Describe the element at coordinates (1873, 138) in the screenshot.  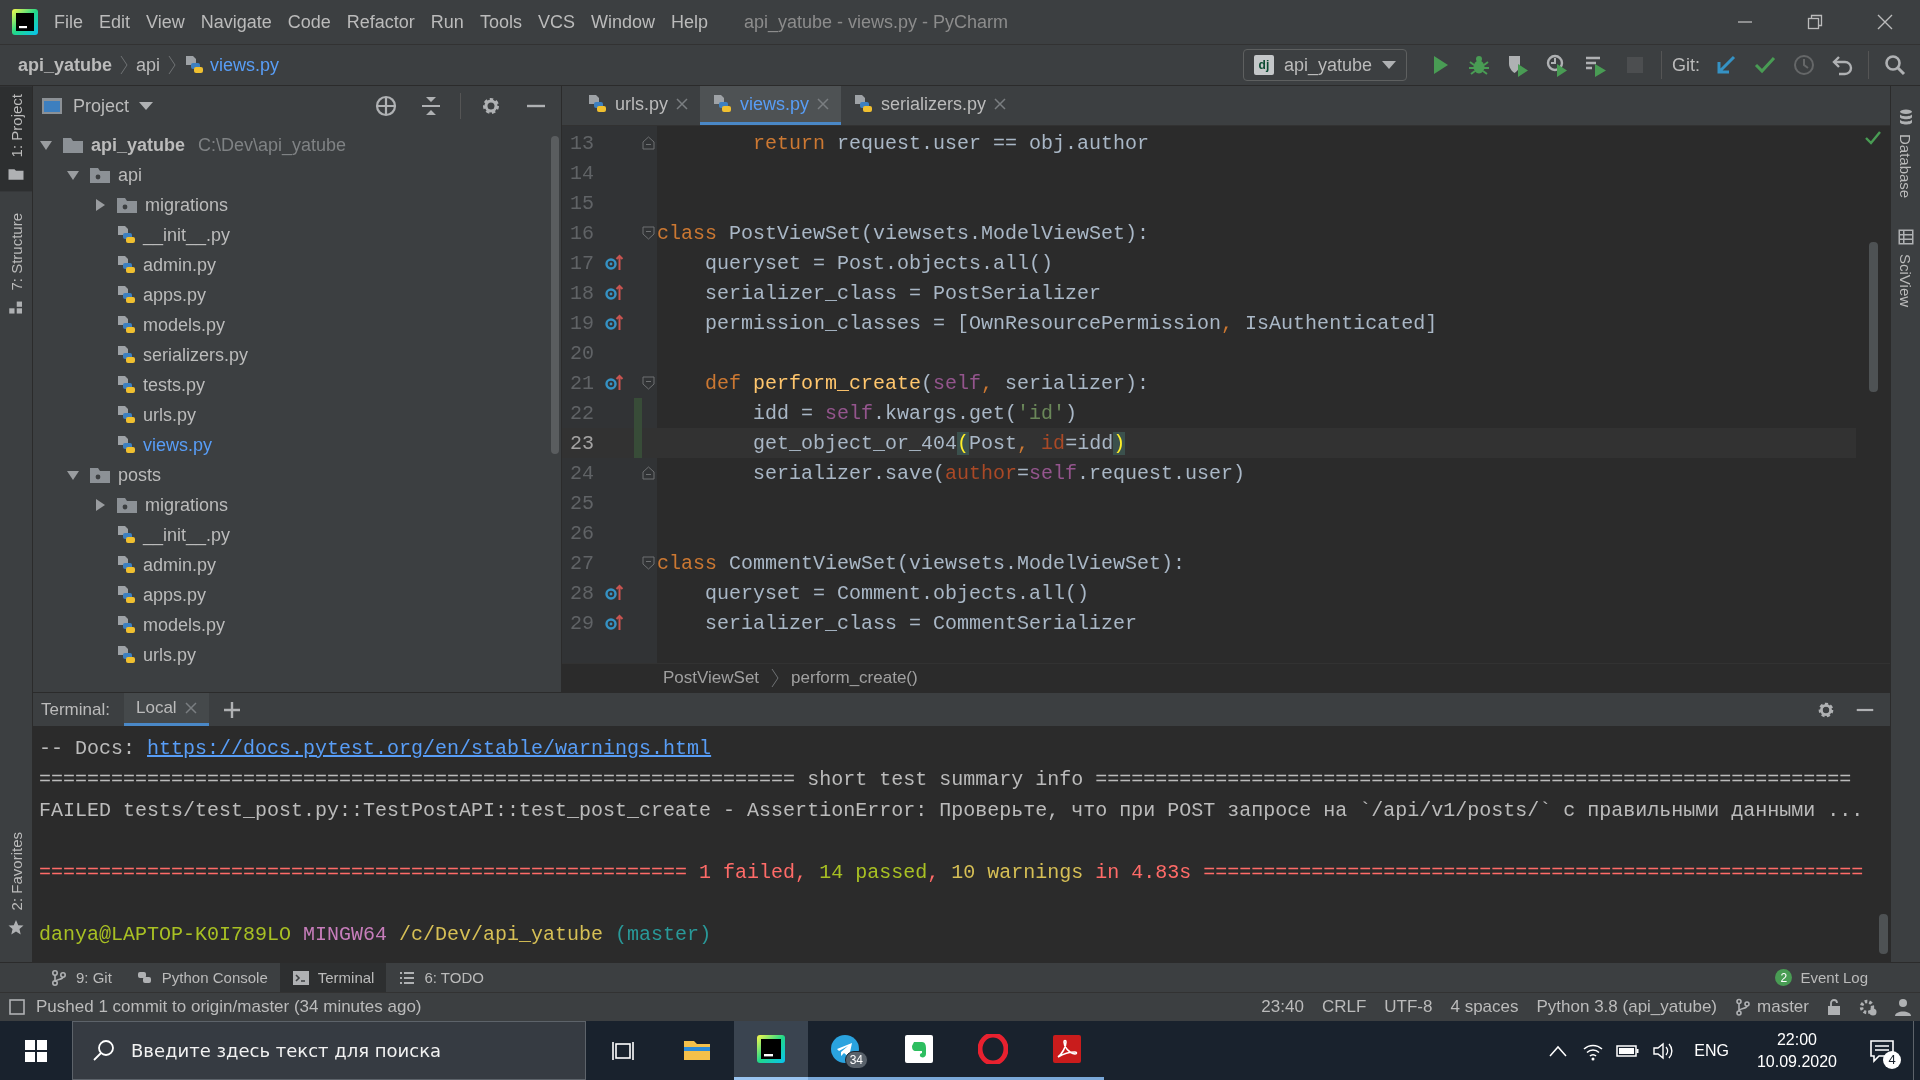
I see `check-icon` at that location.